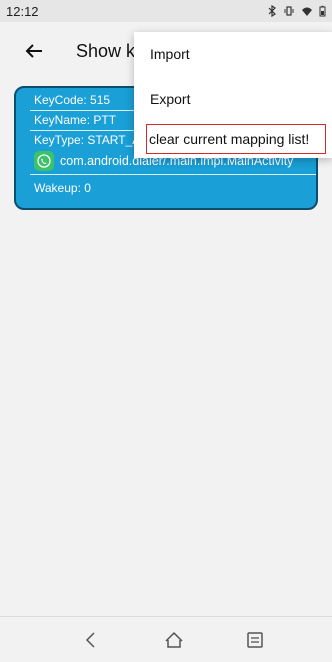 The image size is (332, 662). What do you see at coordinates (173, 174) in the screenshot?
I see `card-divider` at bounding box center [173, 174].